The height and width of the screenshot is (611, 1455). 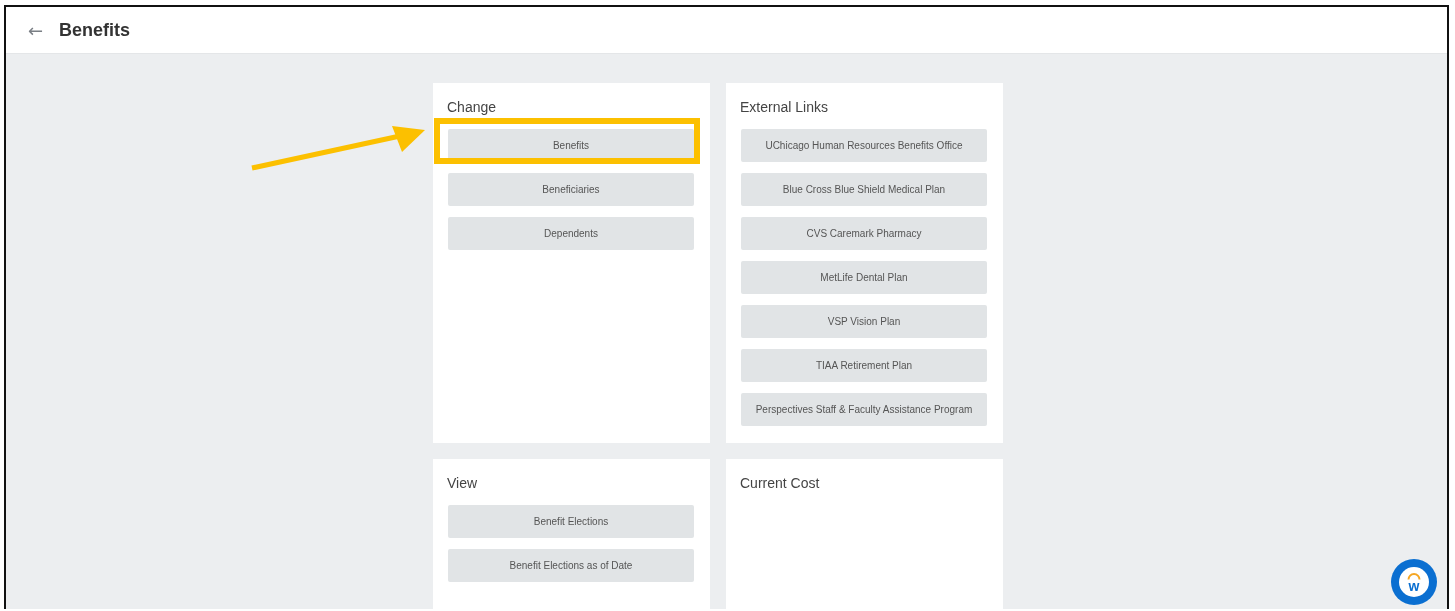 I want to click on assistant-button: w, so click(x=1414, y=582).